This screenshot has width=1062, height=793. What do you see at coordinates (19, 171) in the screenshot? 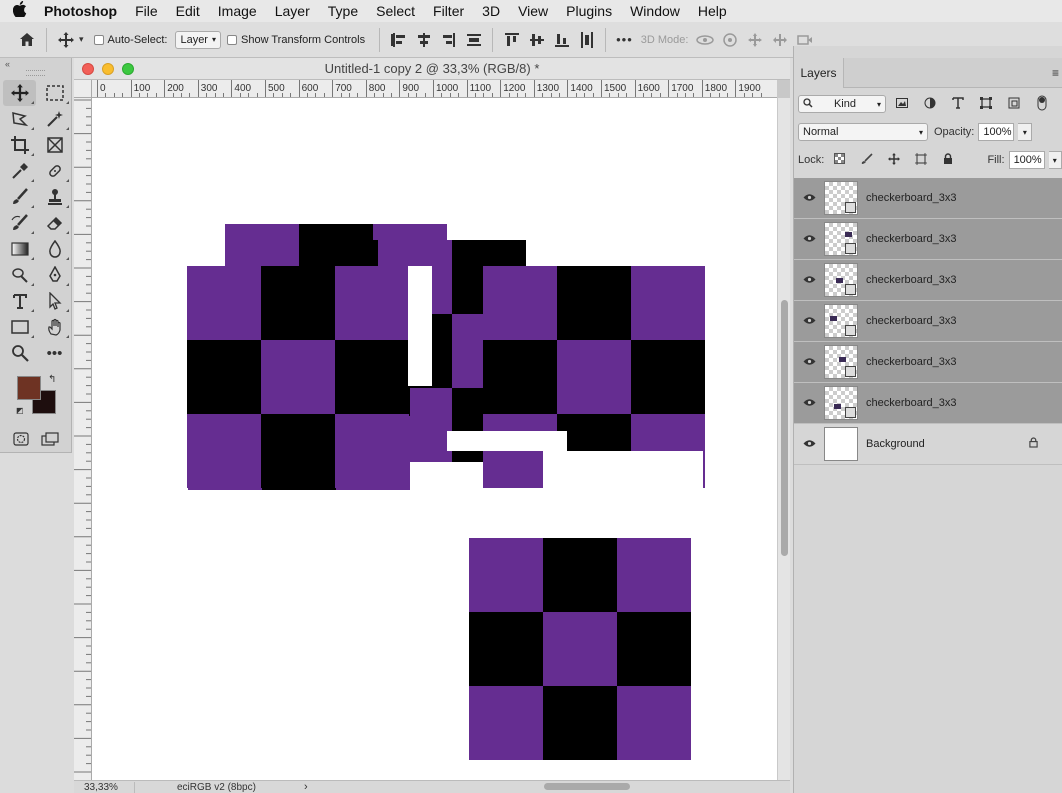
I see `eyedropper-tool` at bounding box center [19, 171].